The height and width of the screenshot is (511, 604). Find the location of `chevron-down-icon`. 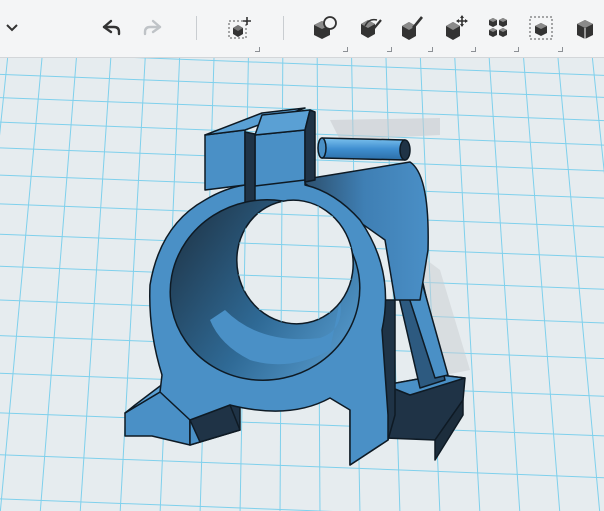

chevron-down-icon is located at coordinates (13, 28).